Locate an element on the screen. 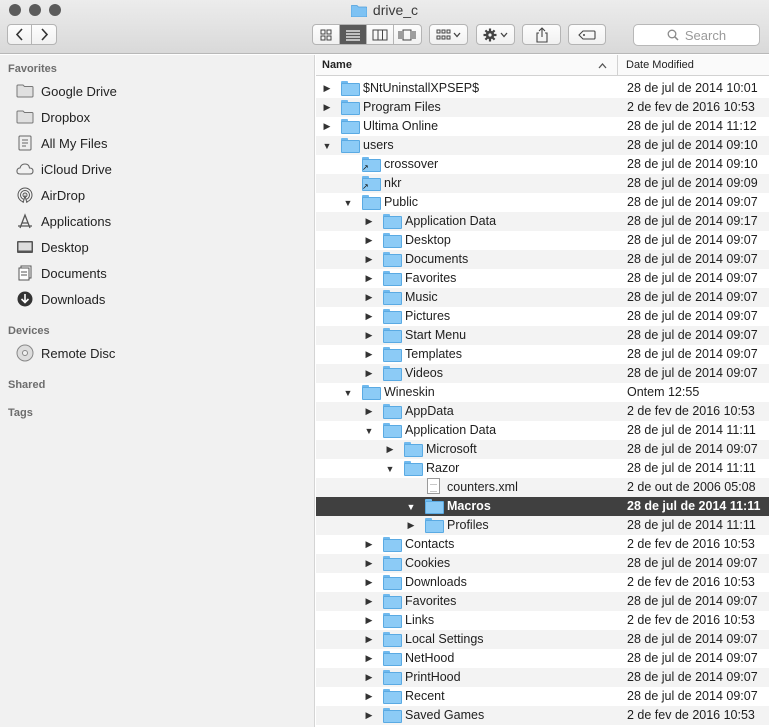 This screenshot has width=769, height=727. file-row: ▶ Saved Games 2 de fev de 2016 10:53 is located at coordinates (542, 715).